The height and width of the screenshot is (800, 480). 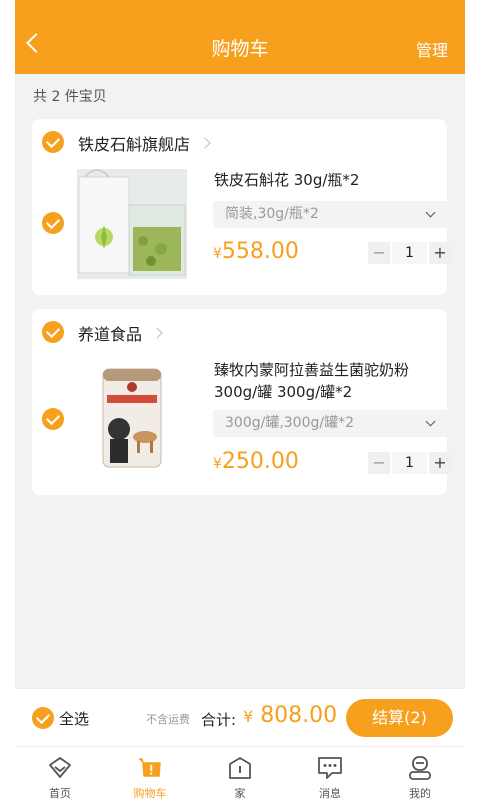 I want to click on select-all-checkbox, so click(x=43, y=718).